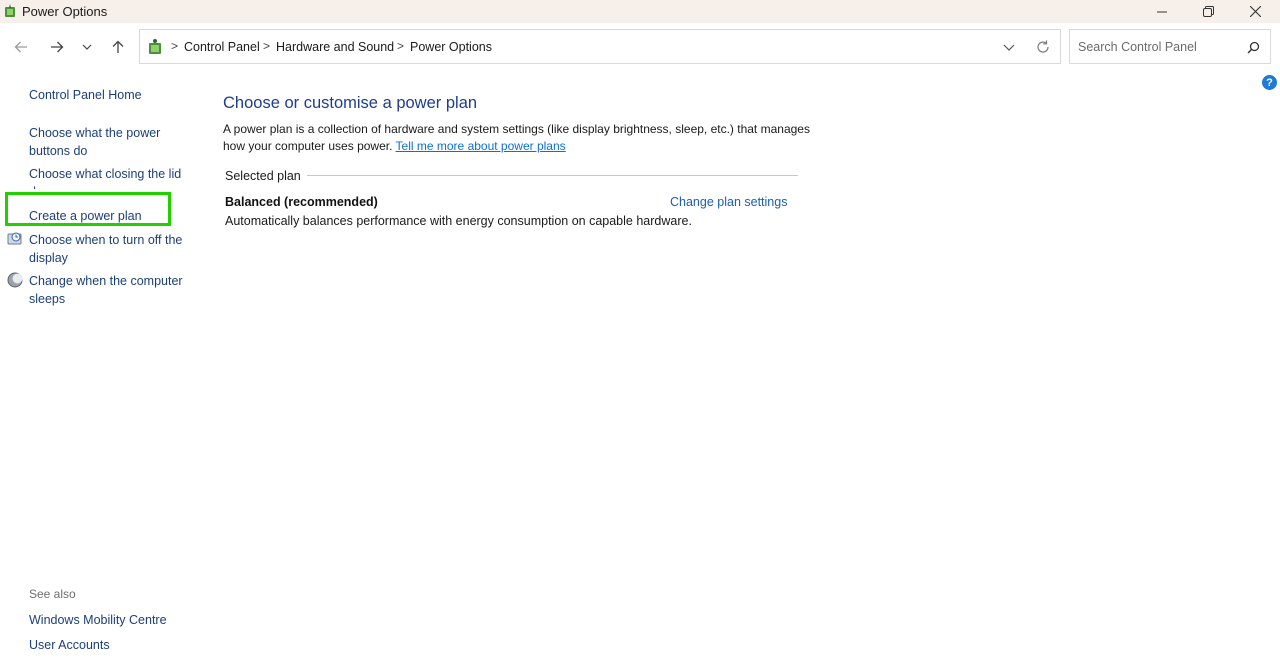 The image size is (1280, 672). Describe the element at coordinates (222, 47) in the screenshot. I see `breadcrumb-control-panel: Control Panel` at that location.